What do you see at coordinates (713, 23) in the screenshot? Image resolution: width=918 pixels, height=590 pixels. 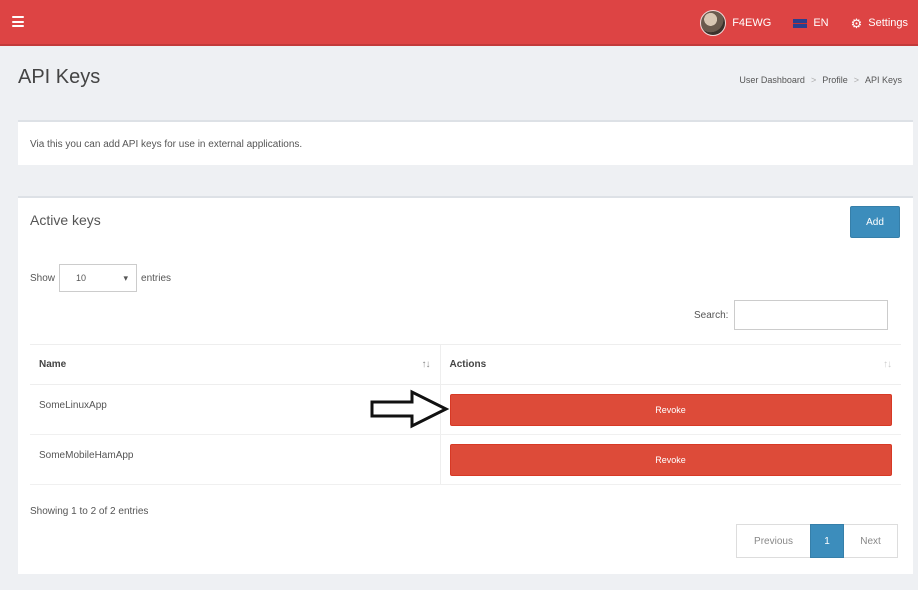 I see `avatar` at bounding box center [713, 23].